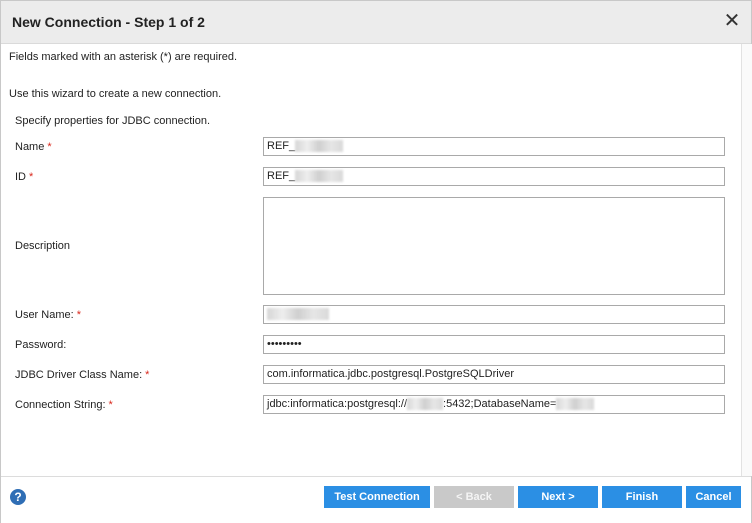 This screenshot has height=523, width=752. Describe the element at coordinates (732, 21) in the screenshot. I see `close-icon: ✕` at that location.